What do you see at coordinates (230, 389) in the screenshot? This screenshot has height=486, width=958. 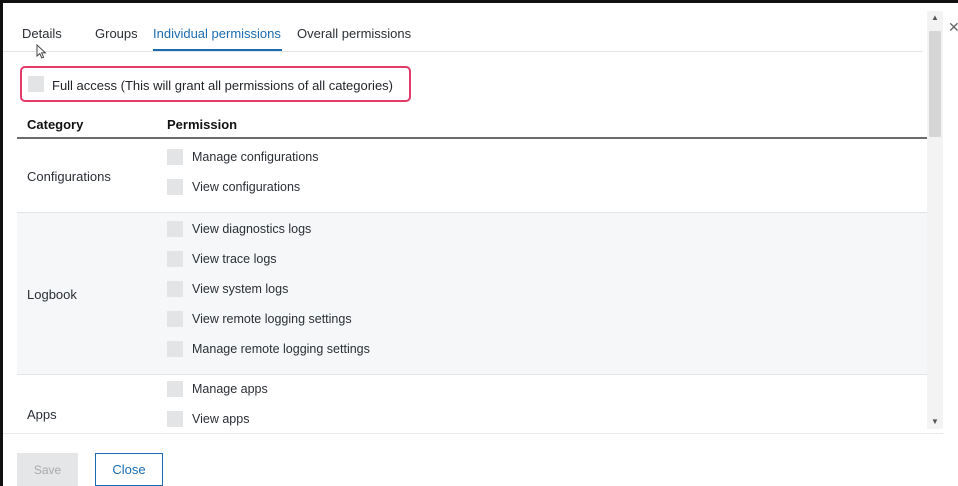 I see `permission-label: Manage apps` at bounding box center [230, 389].